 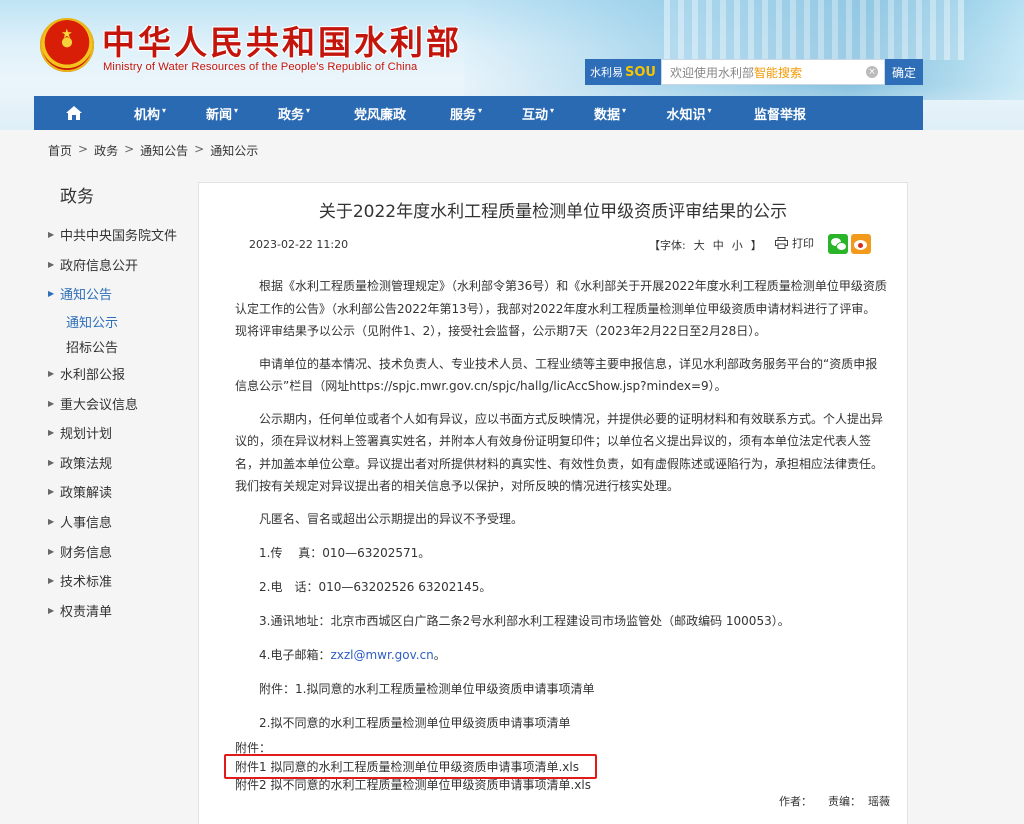 I want to click on sidebar-item-planning: ▶ 规划计划, so click(x=123, y=433).